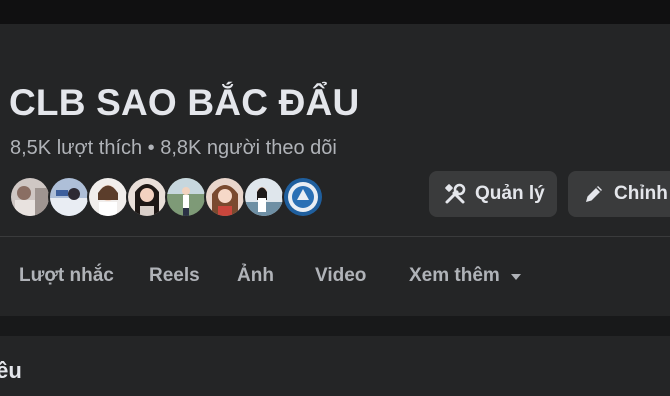  What do you see at coordinates (255, 276) in the screenshot?
I see `tab-photos: Ảnh` at bounding box center [255, 276].